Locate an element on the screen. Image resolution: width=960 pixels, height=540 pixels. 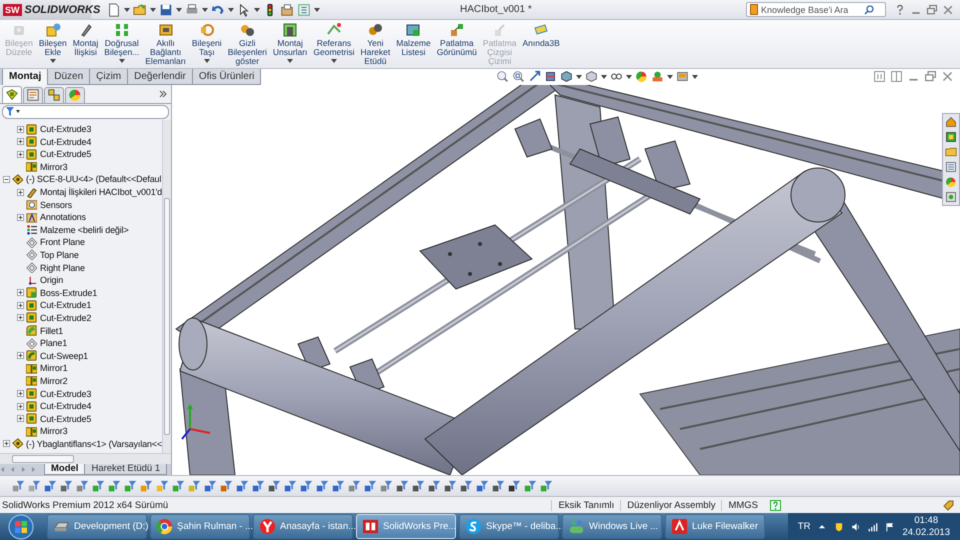
taskbar-button: Luke Filewalker is located at coordinates (715, 527).